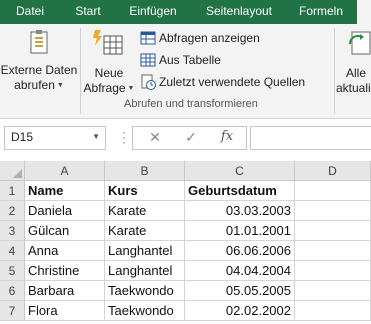 The image size is (371, 324). What do you see at coordinates (12, 251) in the screenshot?
I see `row-header: 4` at bounding box center [12, 251].